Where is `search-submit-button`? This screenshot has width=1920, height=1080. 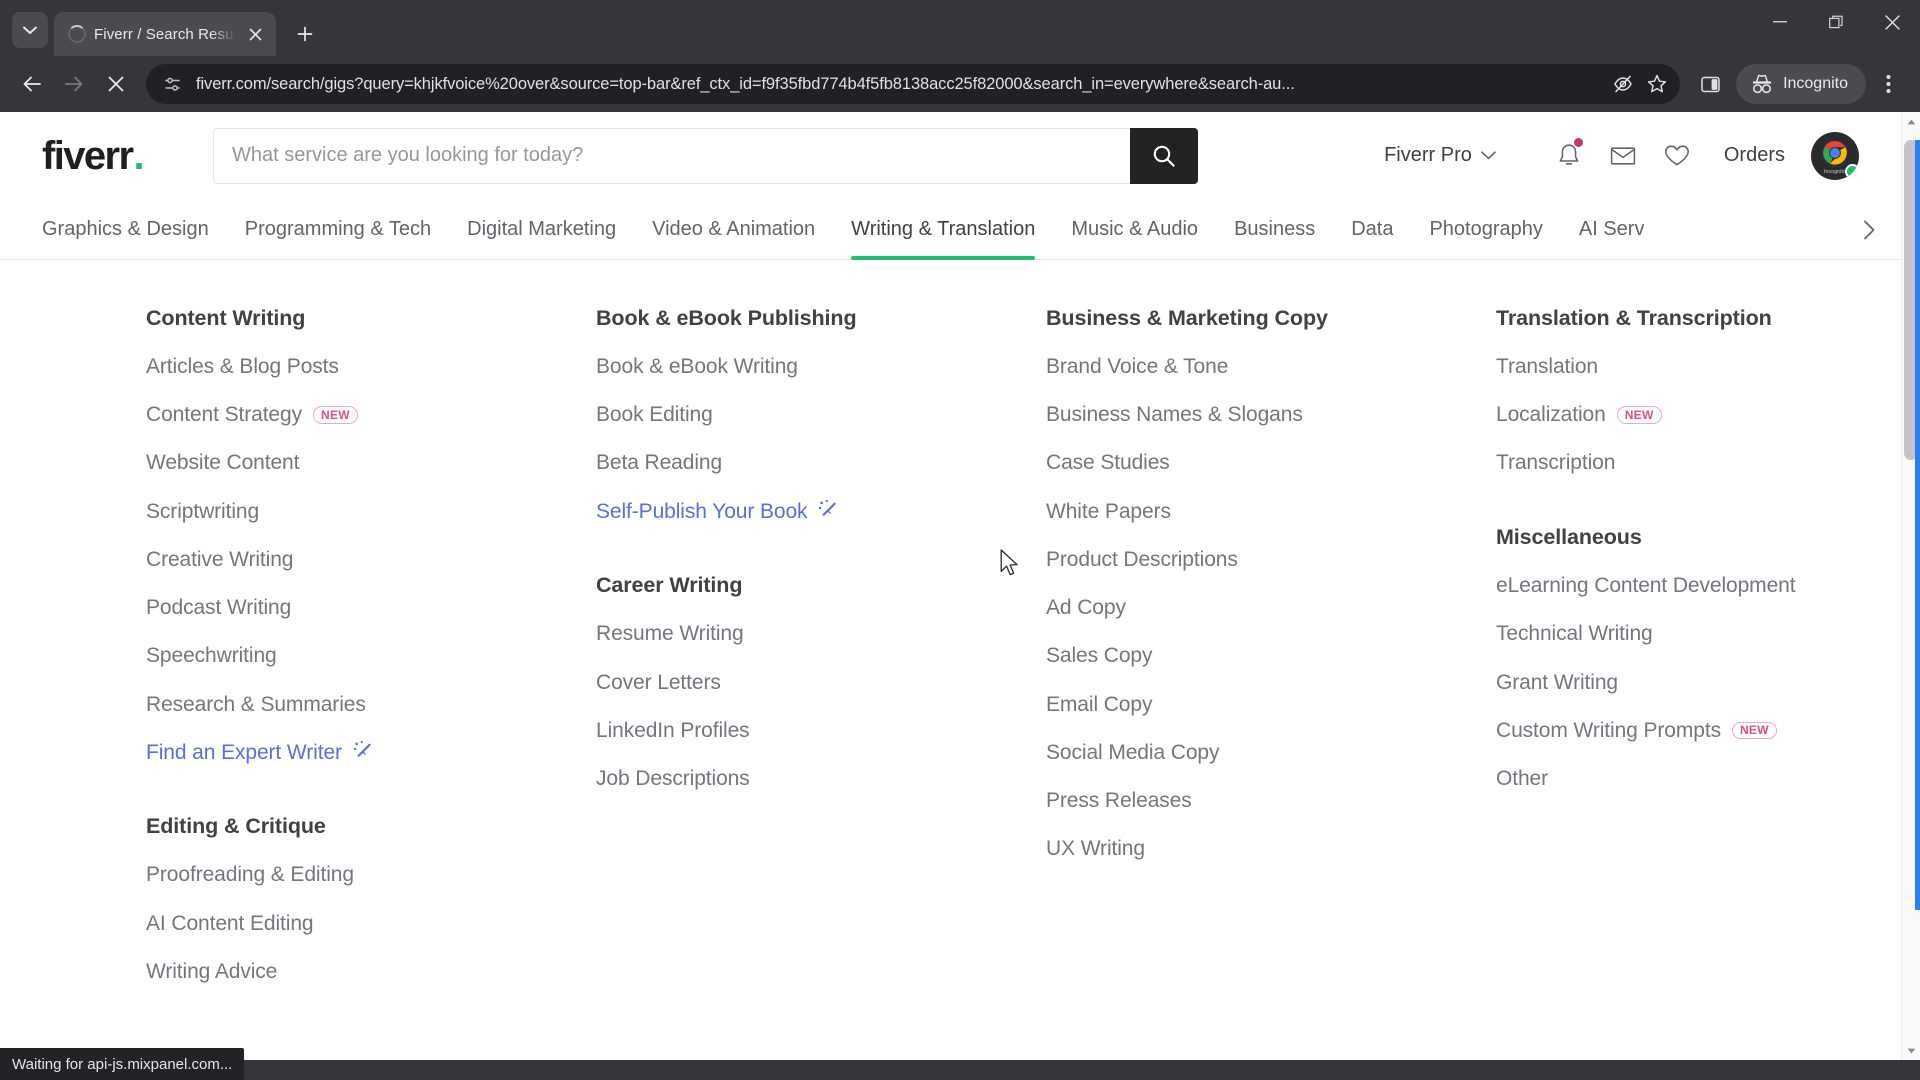 search-submit-button is located at coordinates (1163, 155).